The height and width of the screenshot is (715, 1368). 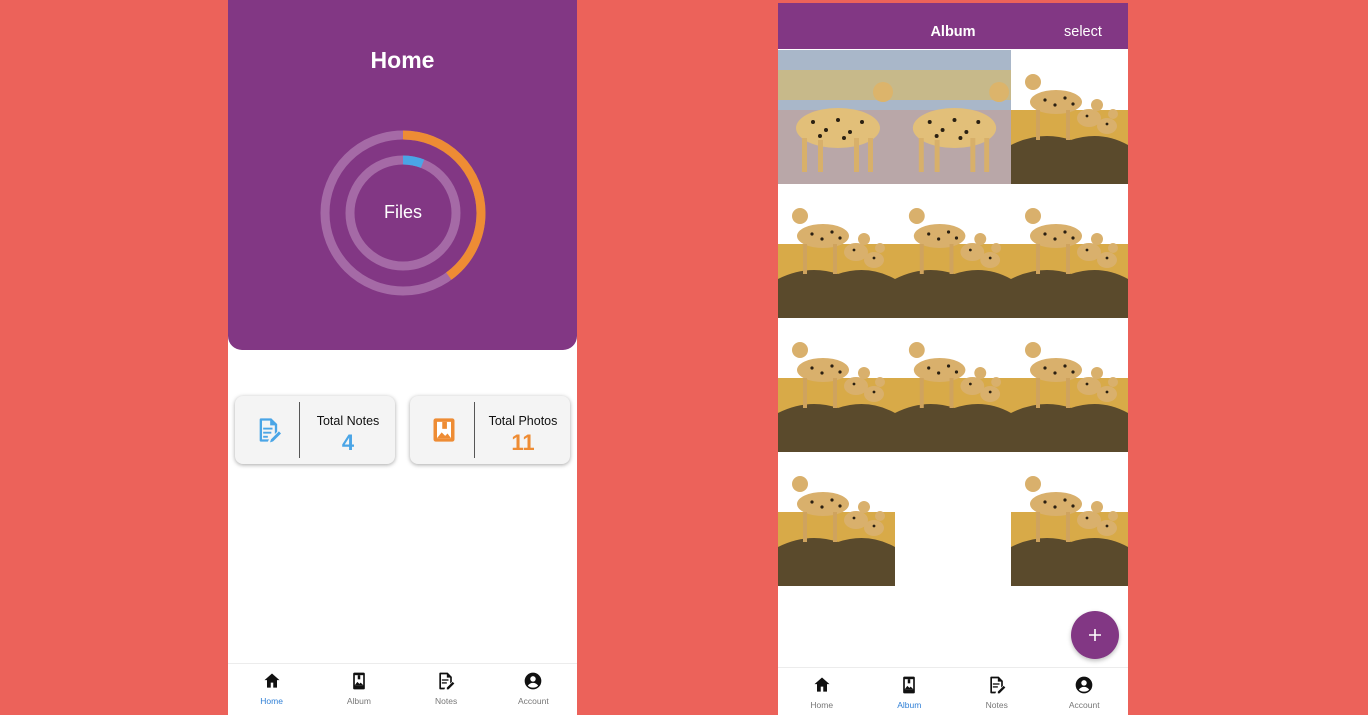 I want to click on plus-icon, so click(x=1095, y=635).